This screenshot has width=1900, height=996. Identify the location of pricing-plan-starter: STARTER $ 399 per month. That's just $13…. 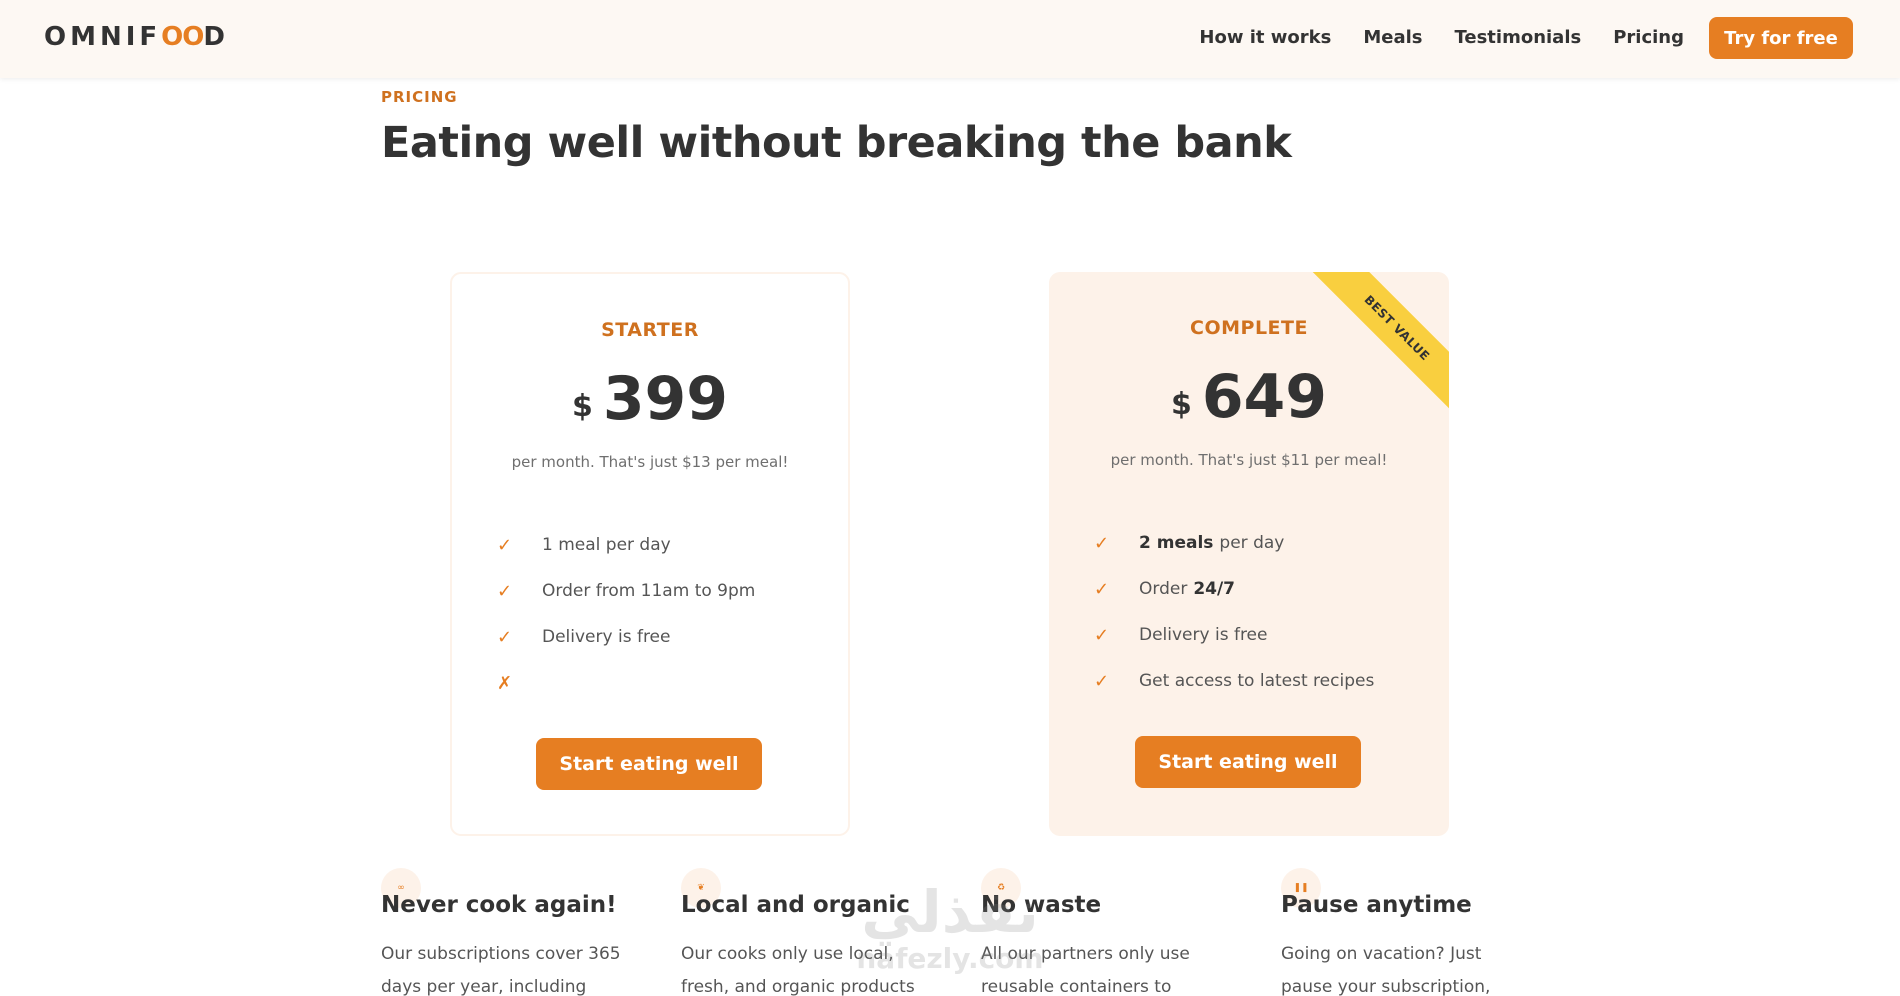
(650, 554).